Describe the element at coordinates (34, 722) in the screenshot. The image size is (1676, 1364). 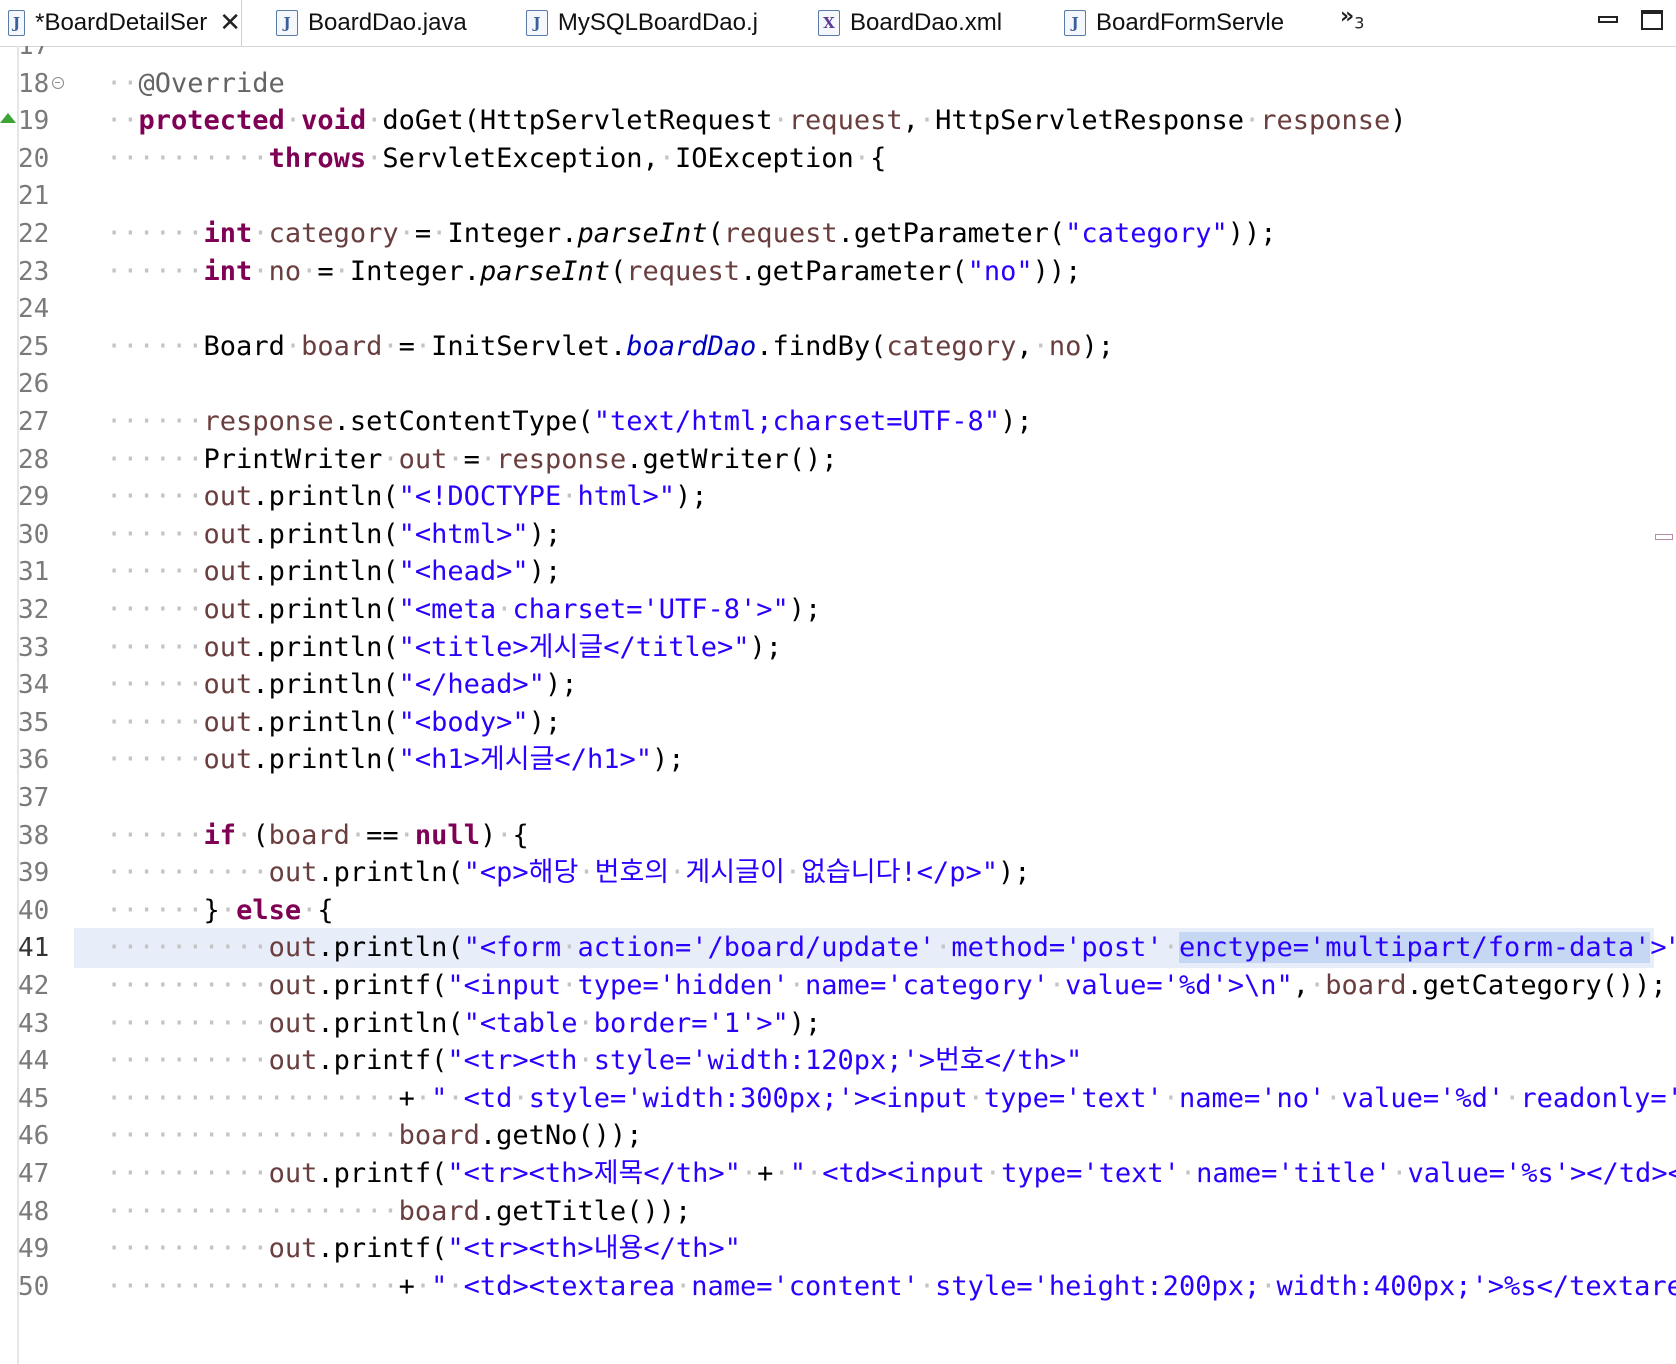
I see `line-number: 35` at that location.